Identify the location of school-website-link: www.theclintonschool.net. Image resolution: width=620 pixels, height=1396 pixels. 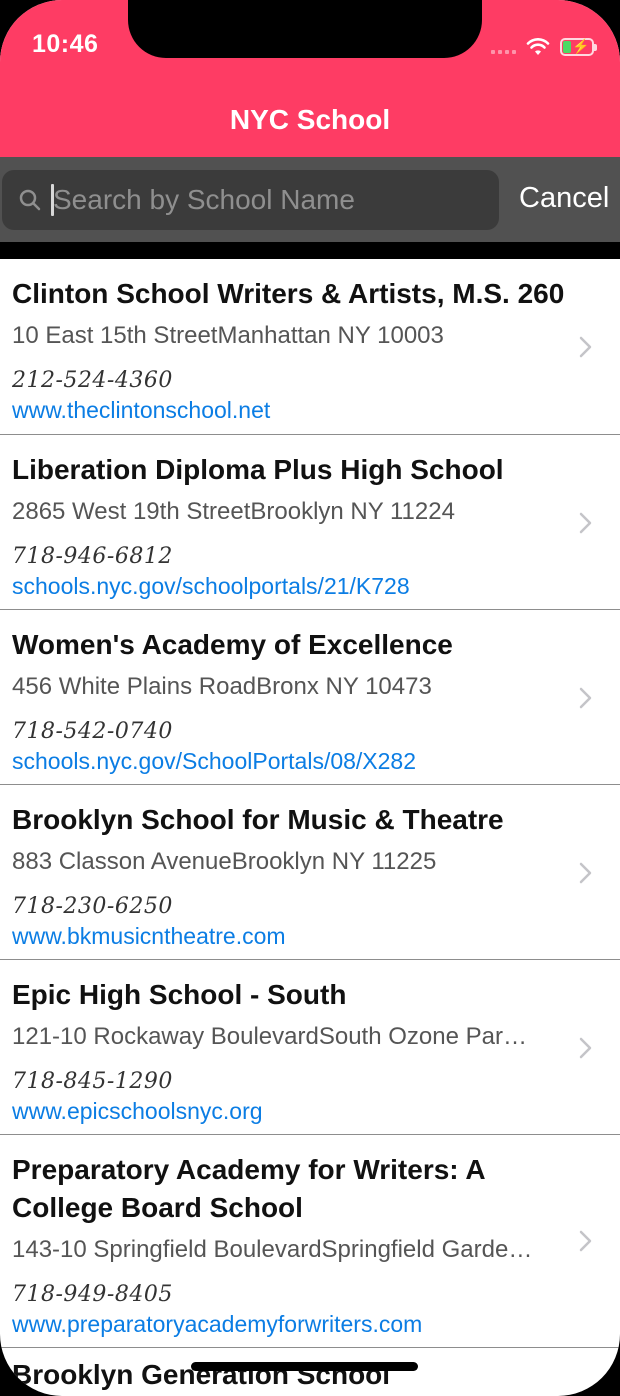
(316, 412).